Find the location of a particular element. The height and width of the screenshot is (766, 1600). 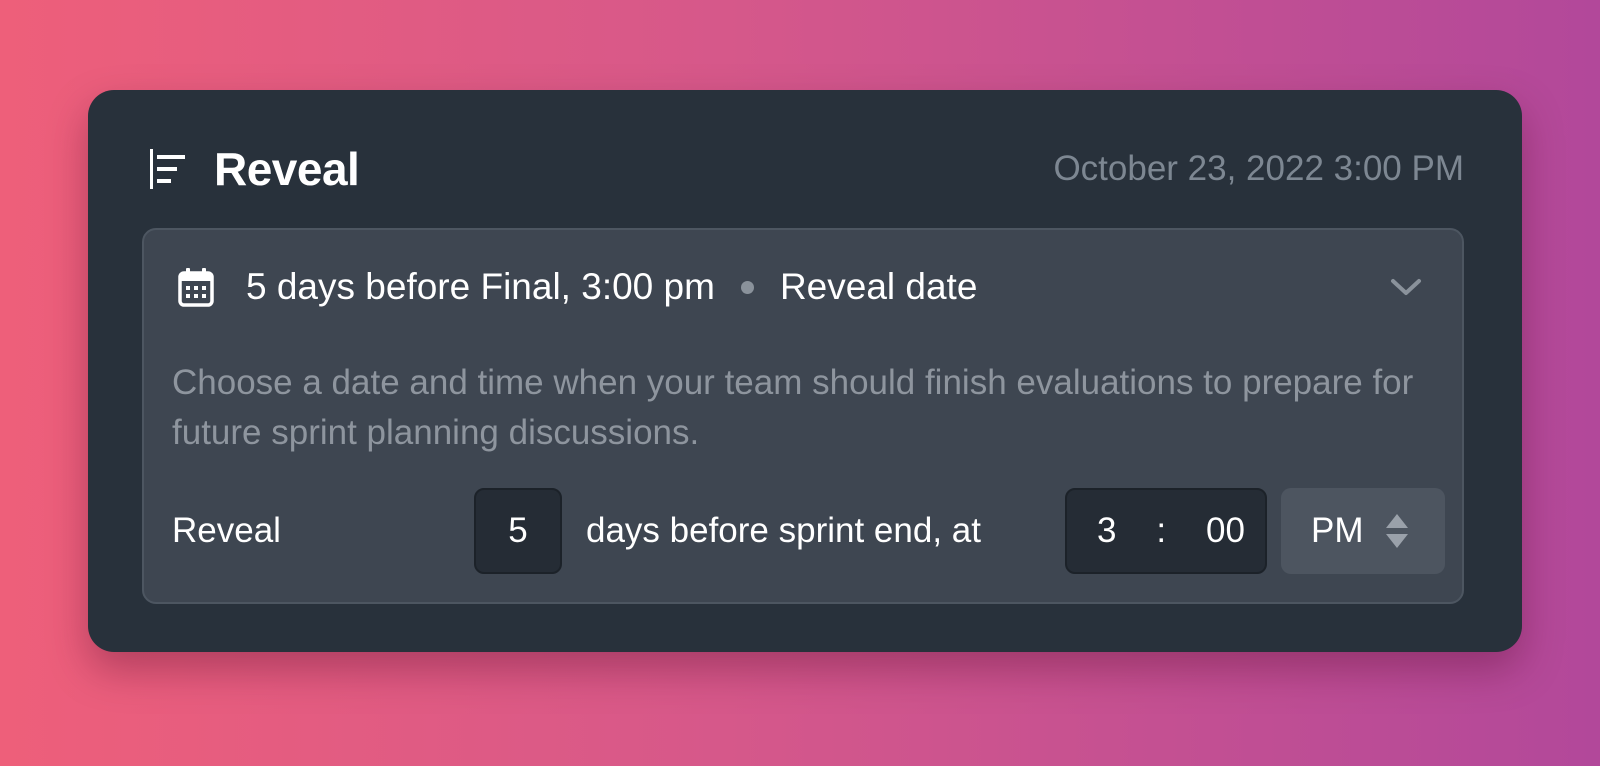

schedule-summary: 5 days before Final, 3:00 pm is located at coordinates (480, 286).